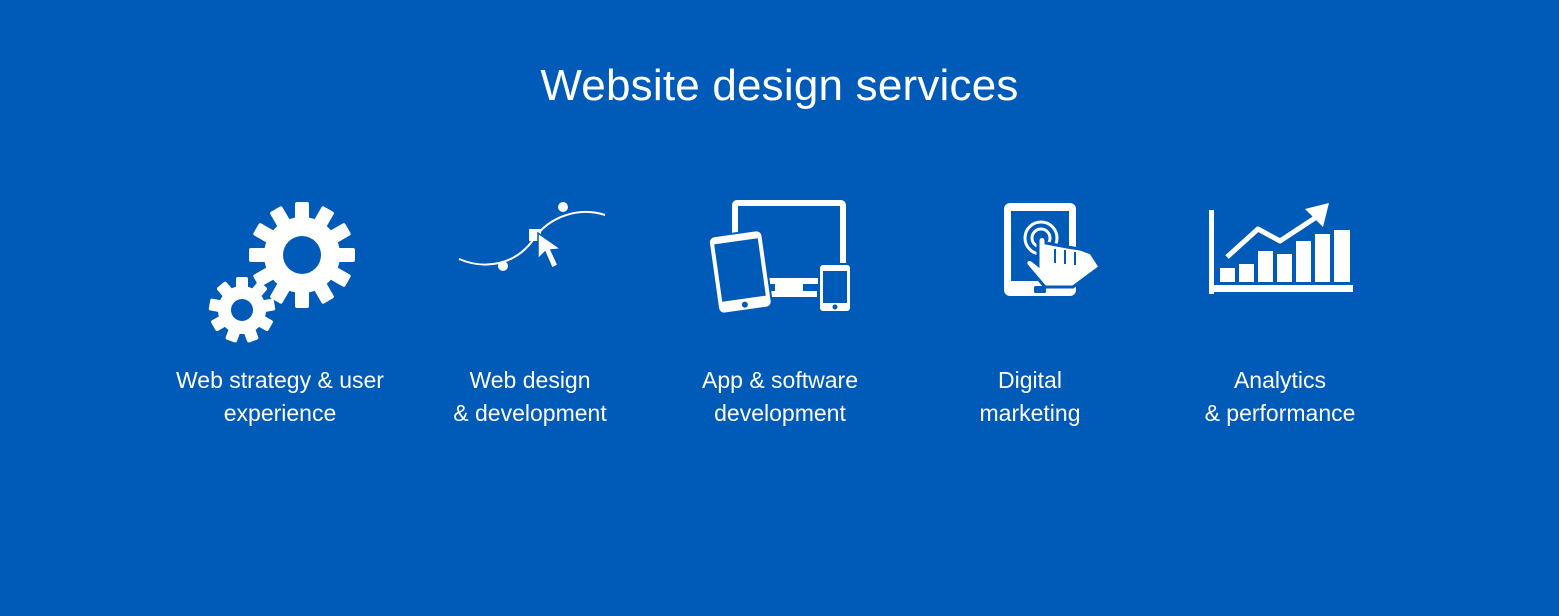  Describe the element at coordinates (1280, 272) in the screenshot. I see `bar-chart-trend-icon` at that location.